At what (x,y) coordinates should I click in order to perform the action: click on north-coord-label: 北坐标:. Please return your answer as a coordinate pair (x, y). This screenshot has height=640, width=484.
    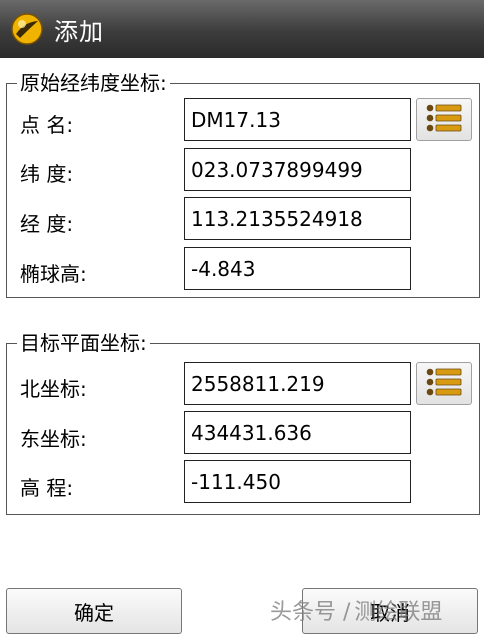
    Looking at the image, I should click on (53, 389).